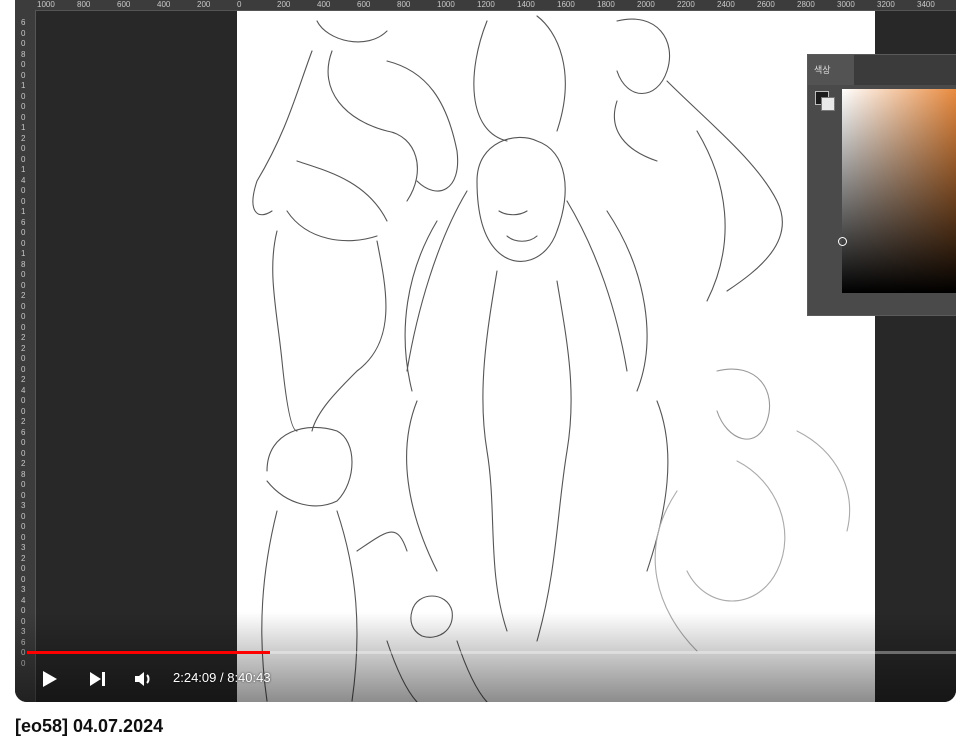  I want to click on ruler-tick-label: 0, so click(239, 4).